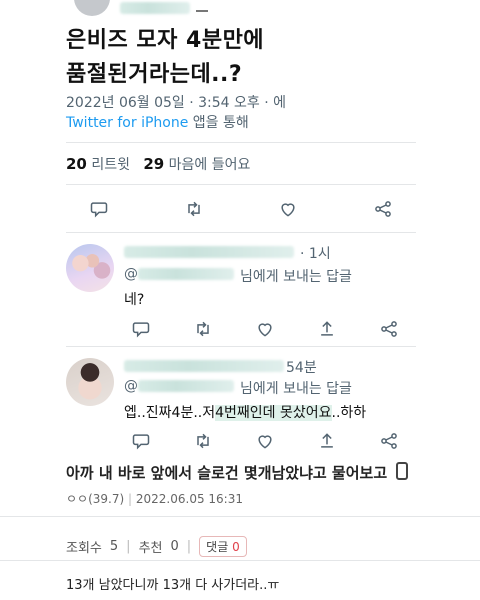  Describe the element at coordinates (176, 103) in the screenshot. I see `tweet-timestamp: 2022년 06월 05일 · 3:54 오후 · 에` at that location.